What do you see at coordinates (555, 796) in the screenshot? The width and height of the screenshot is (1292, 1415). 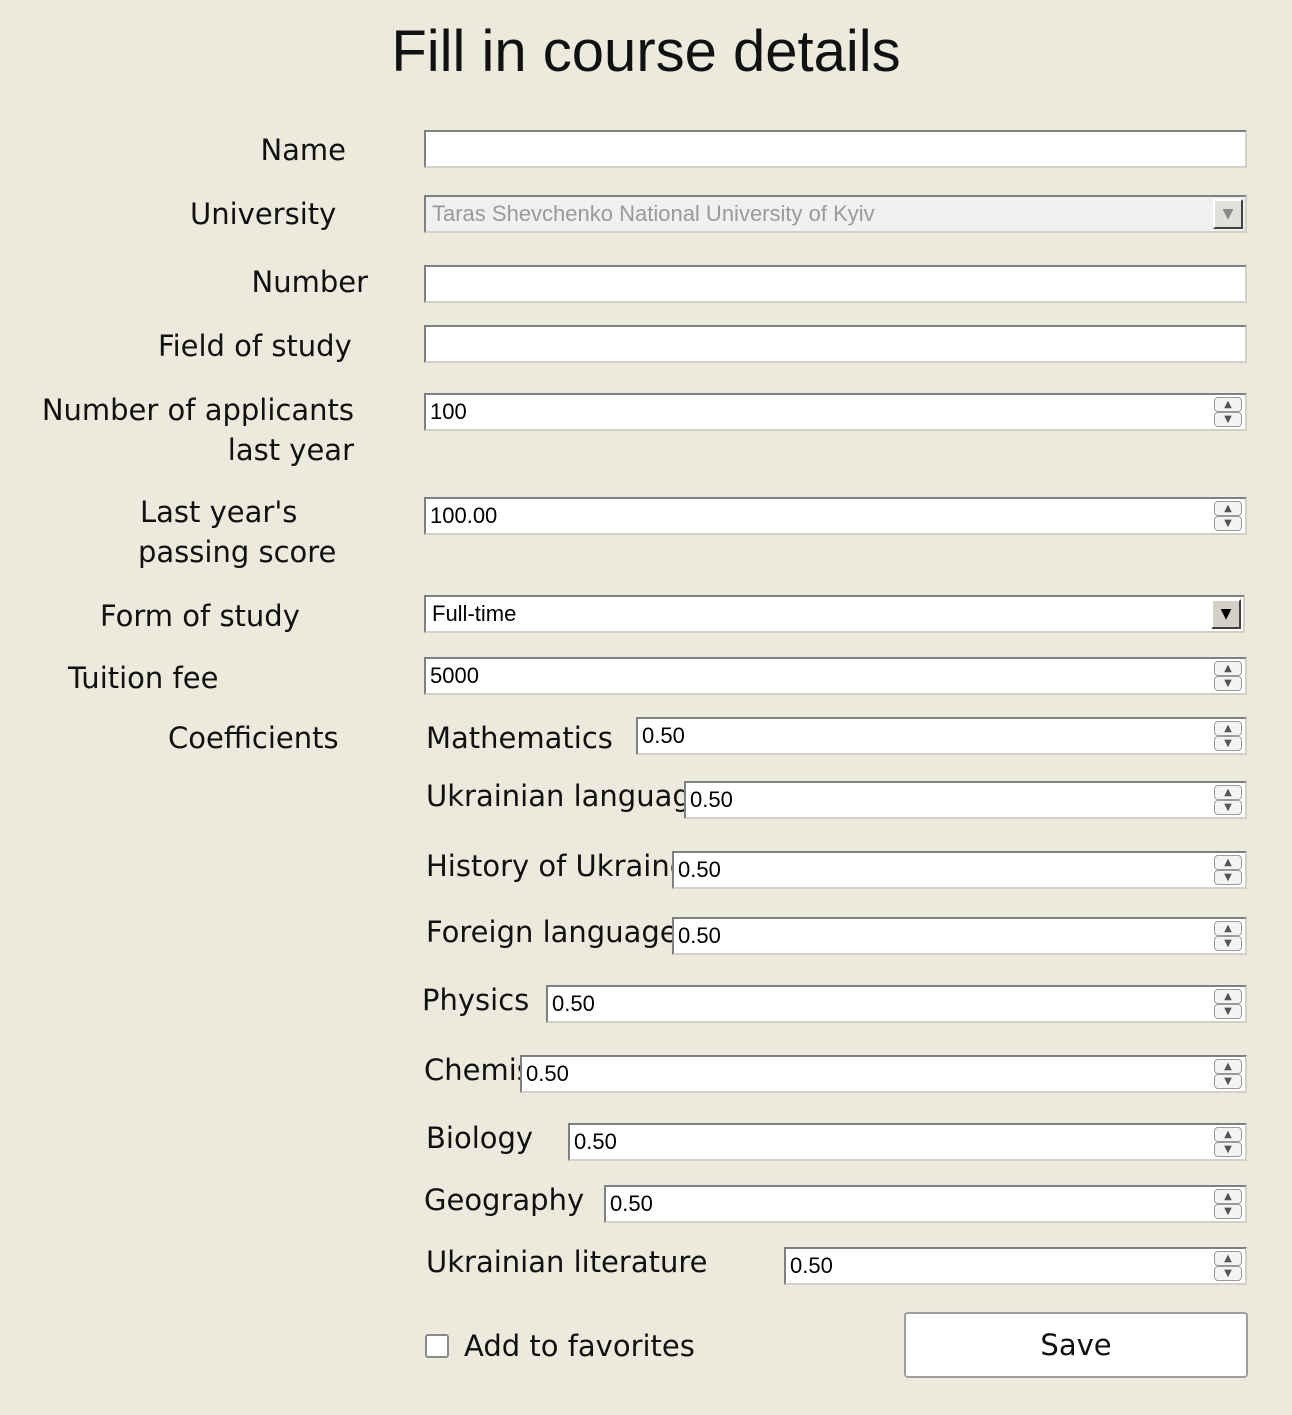 I see `coef-label-ukrainian-language: Ukrainian language` at bounding box center [555, 796].